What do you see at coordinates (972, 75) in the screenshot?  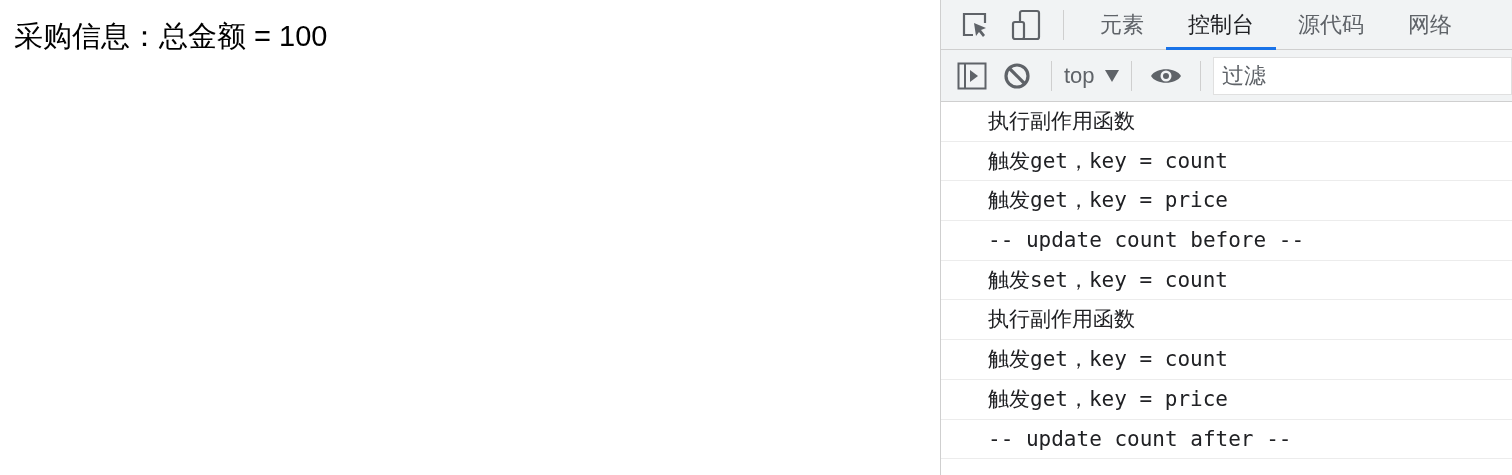 I see `sidebar-toggle-icon` at bounding box center [972, 75].